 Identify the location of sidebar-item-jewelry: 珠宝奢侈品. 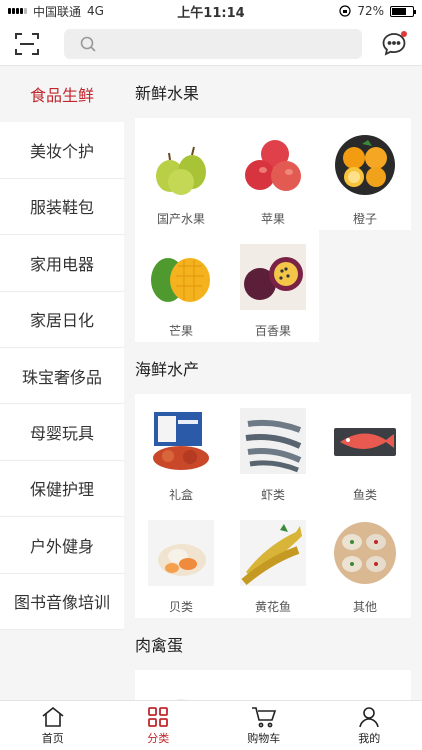
(62, 376).